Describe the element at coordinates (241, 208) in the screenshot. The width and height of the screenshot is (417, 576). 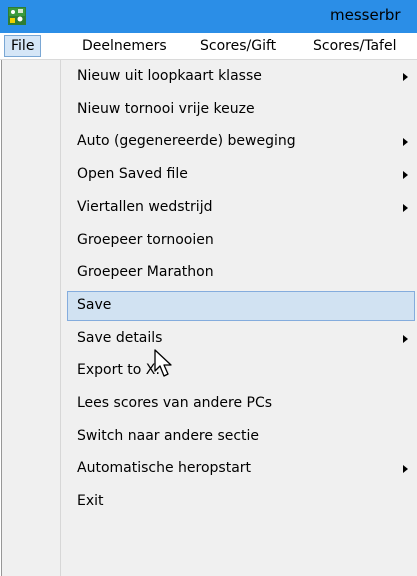
I see `menu-item-viertallen-wedstrijd: Viertallen wedstrijd` at that location.